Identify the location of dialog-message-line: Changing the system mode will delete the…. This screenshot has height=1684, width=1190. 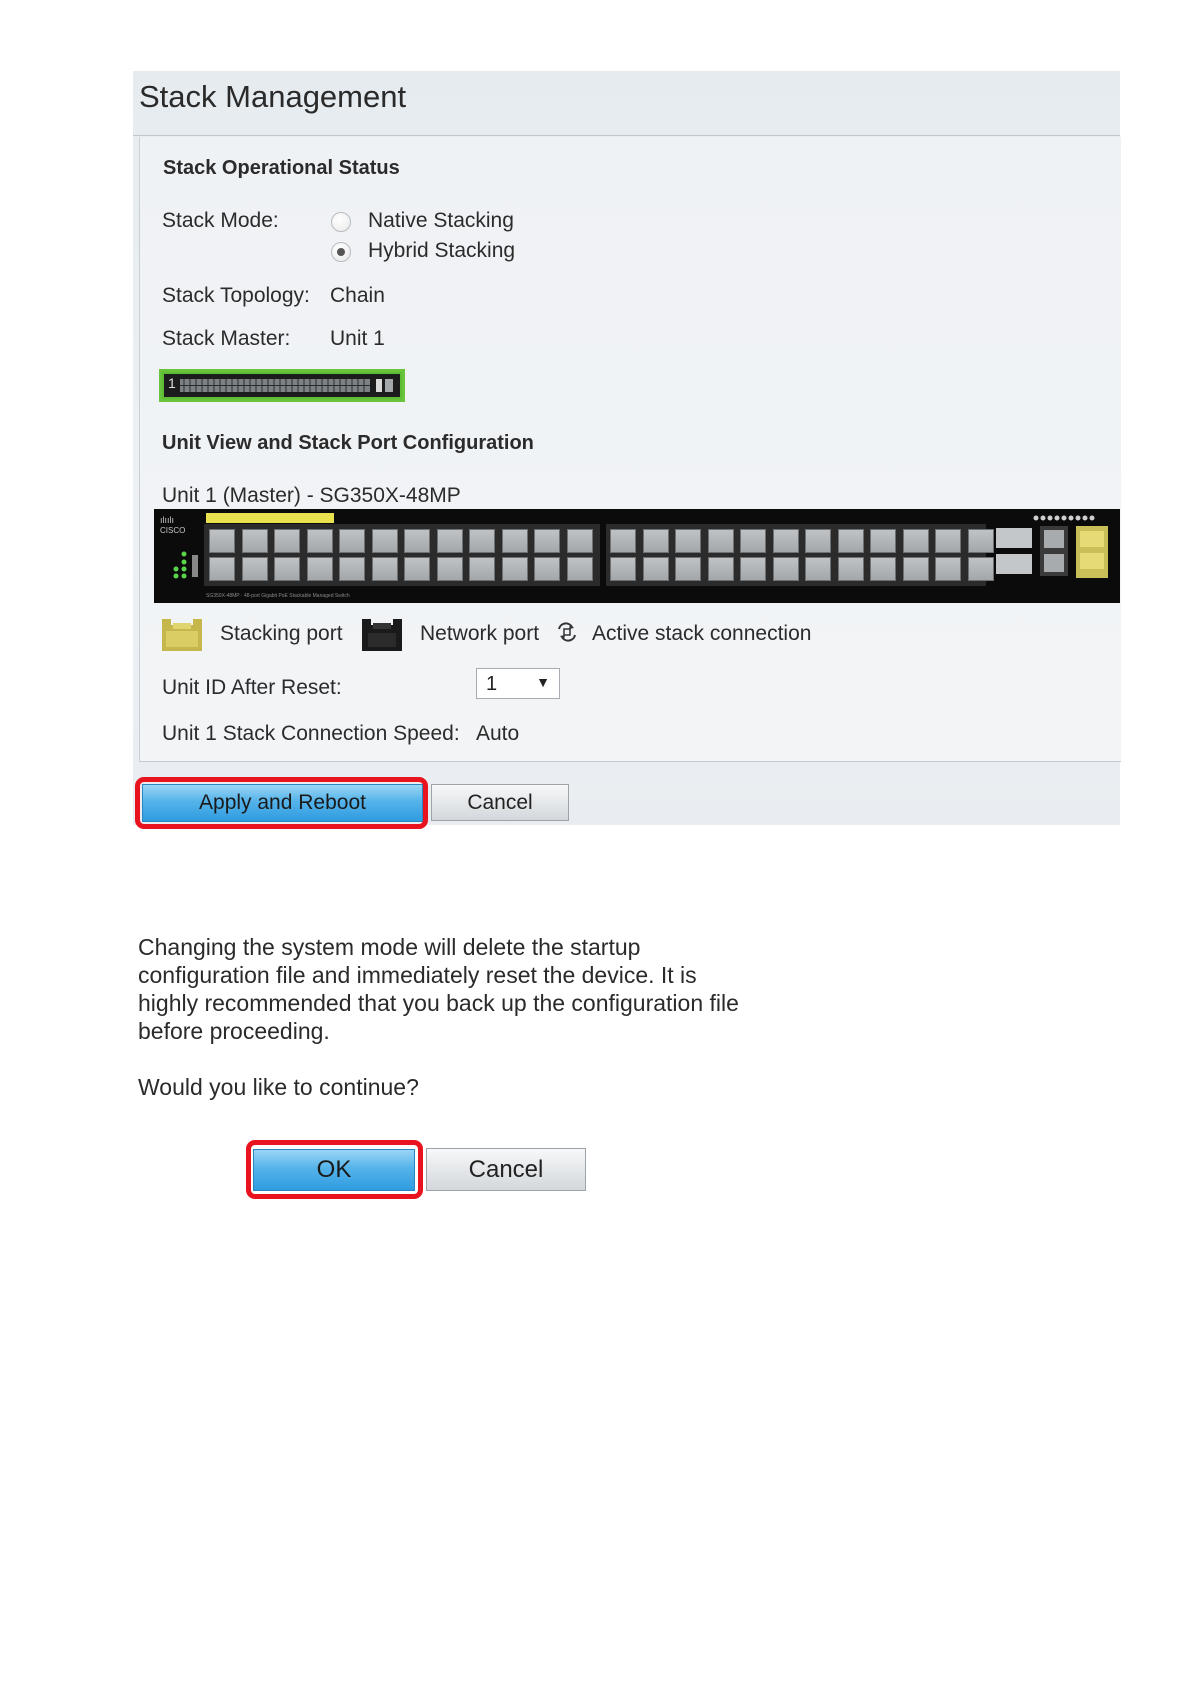
(389, 947).